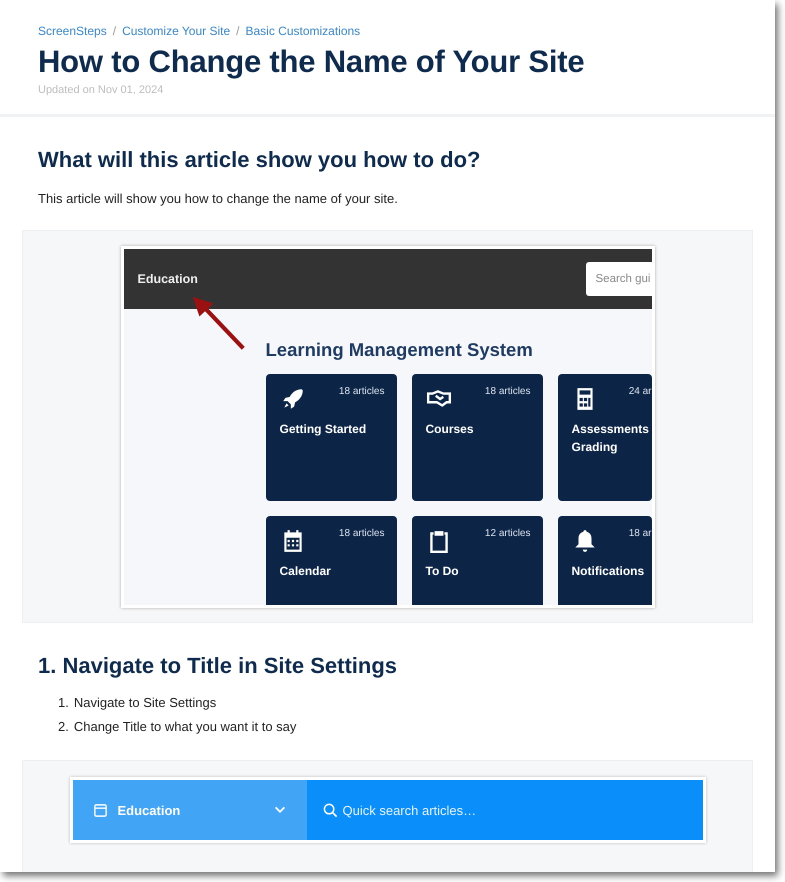 The width and height of the screenshot is (785, 882). Describe the element at coordinates (306, 571) in the screenshot. I see `tile-label: Calendar` at that location.